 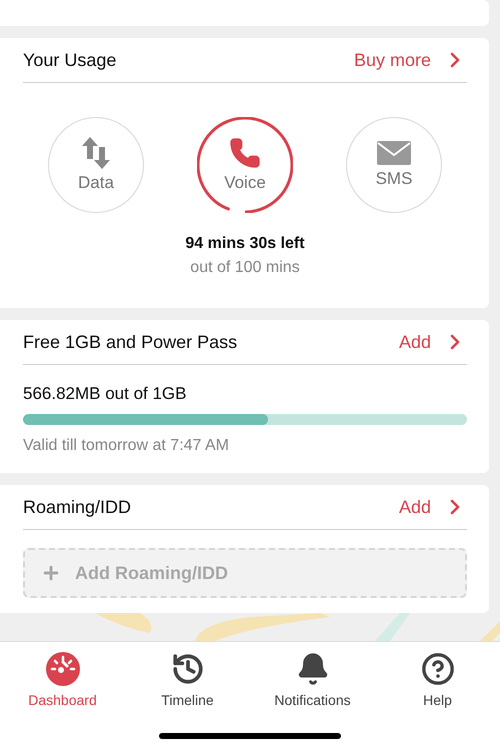 What do you see at coordinates (394, 179) in the screenshot?
I see `service-label: SMS` at bounding box center [394, 179].